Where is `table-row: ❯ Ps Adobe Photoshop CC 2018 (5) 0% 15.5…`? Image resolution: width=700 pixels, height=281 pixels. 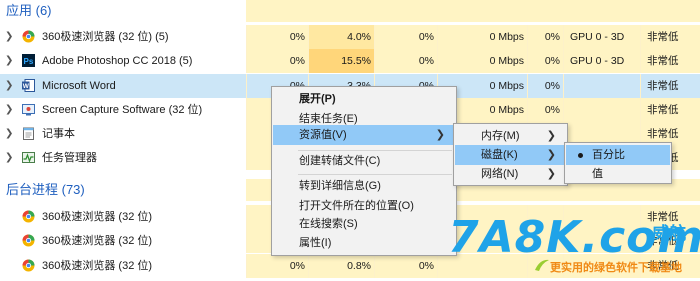
table-row: ❯ Ps Adobe Photoshop CC 2018 (5) 0% 15.5… is located at coordinates (350, 61).